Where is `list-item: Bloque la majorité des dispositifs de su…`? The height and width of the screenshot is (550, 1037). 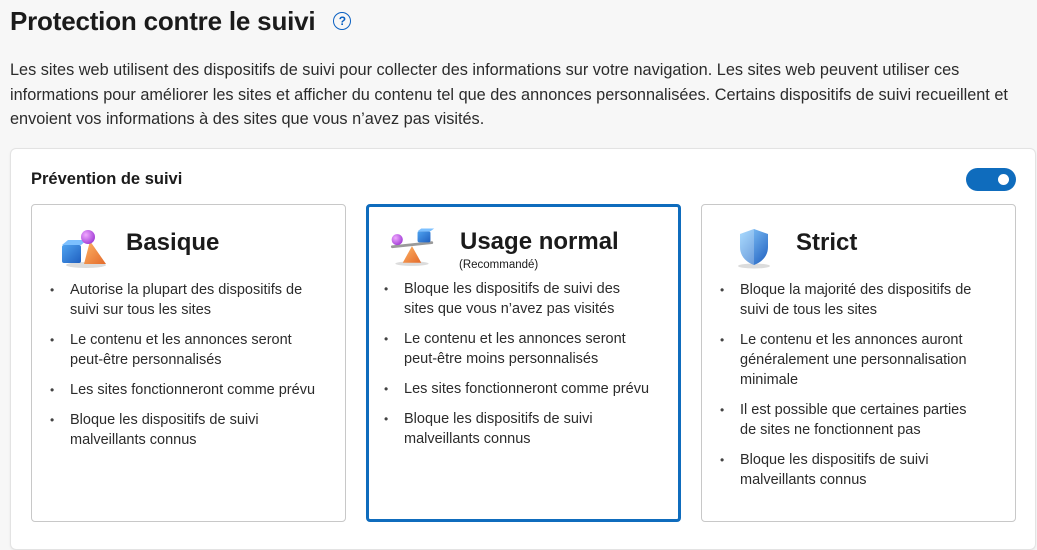
list-item: Bloque la majorité des dispositifs de su… is located at coordinates (852, 300).